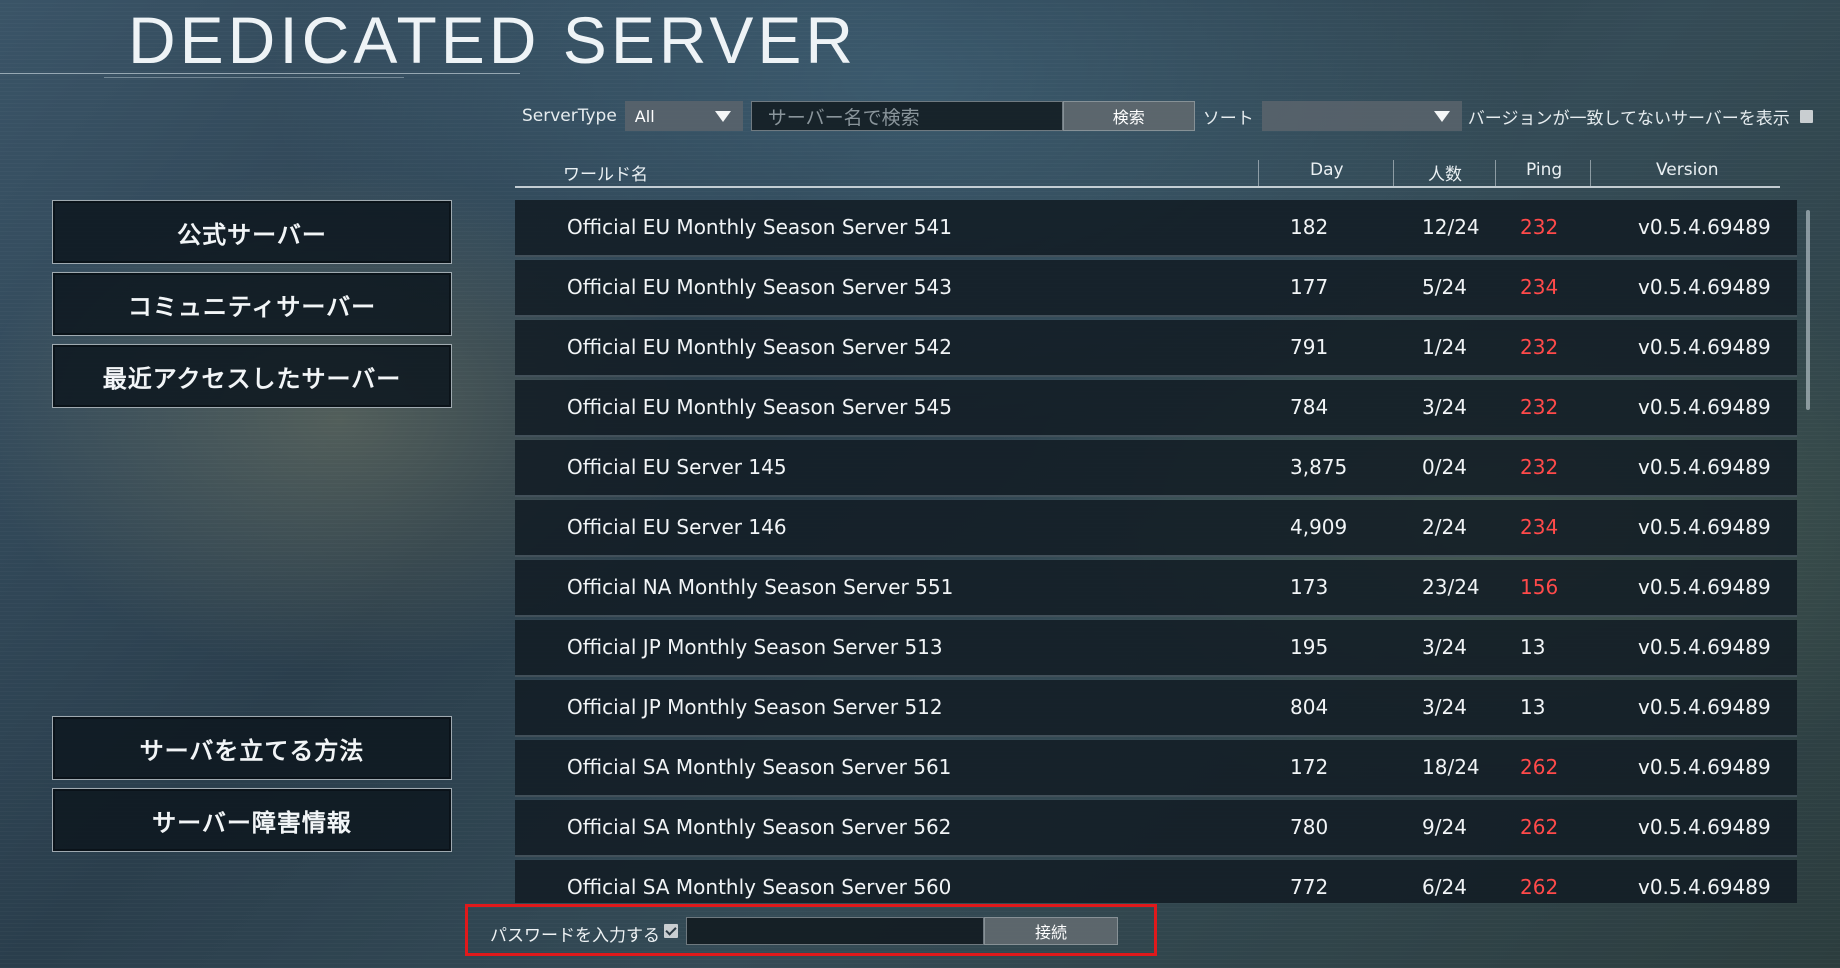 This screenshot has height=968, width=1840. What do you see at coordinates (683, 116) in the screenshot?
I see `server-type-select: All` at bounding box center [683, 116].